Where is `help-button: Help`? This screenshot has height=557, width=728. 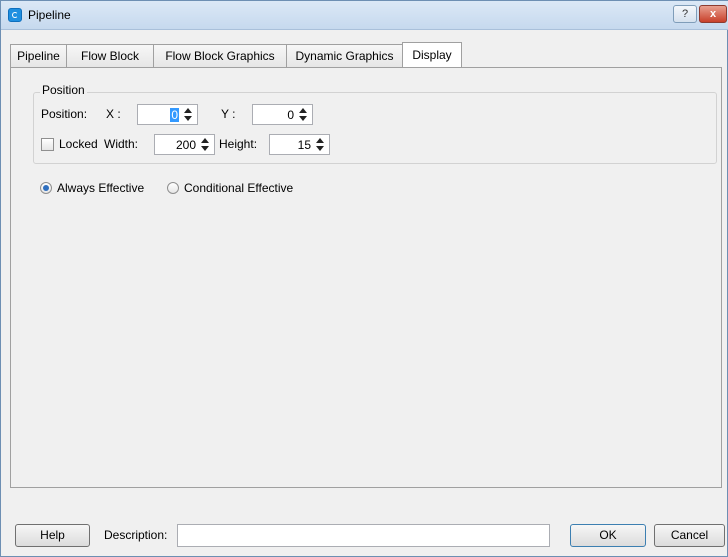
help-button: Help is located at coordinates (52, 535).